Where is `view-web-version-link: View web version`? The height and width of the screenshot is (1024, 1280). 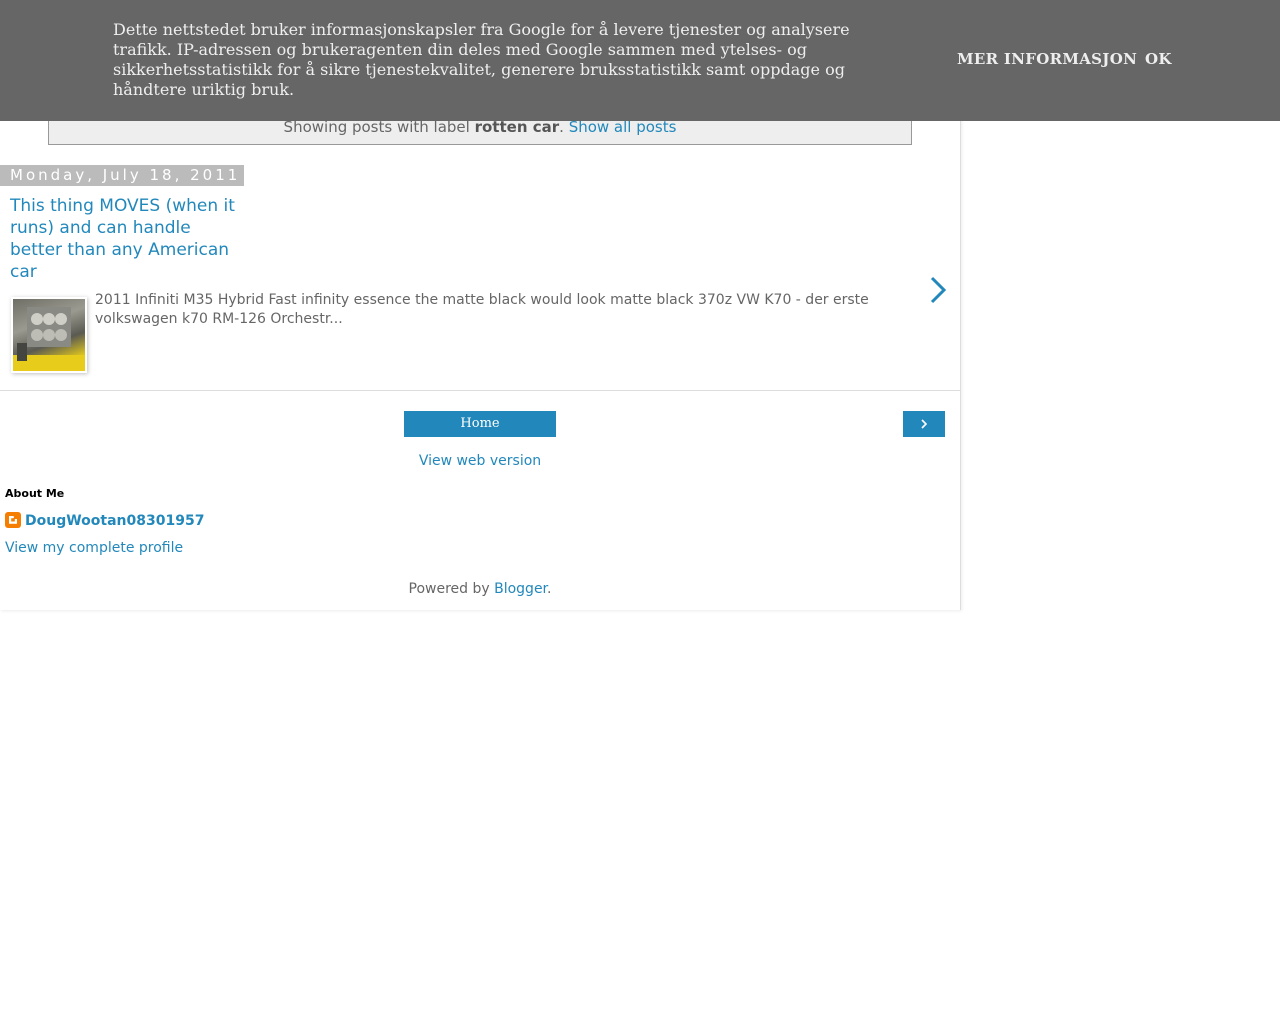
view-web-version-link: View web version is located at coordinates (480, 461).